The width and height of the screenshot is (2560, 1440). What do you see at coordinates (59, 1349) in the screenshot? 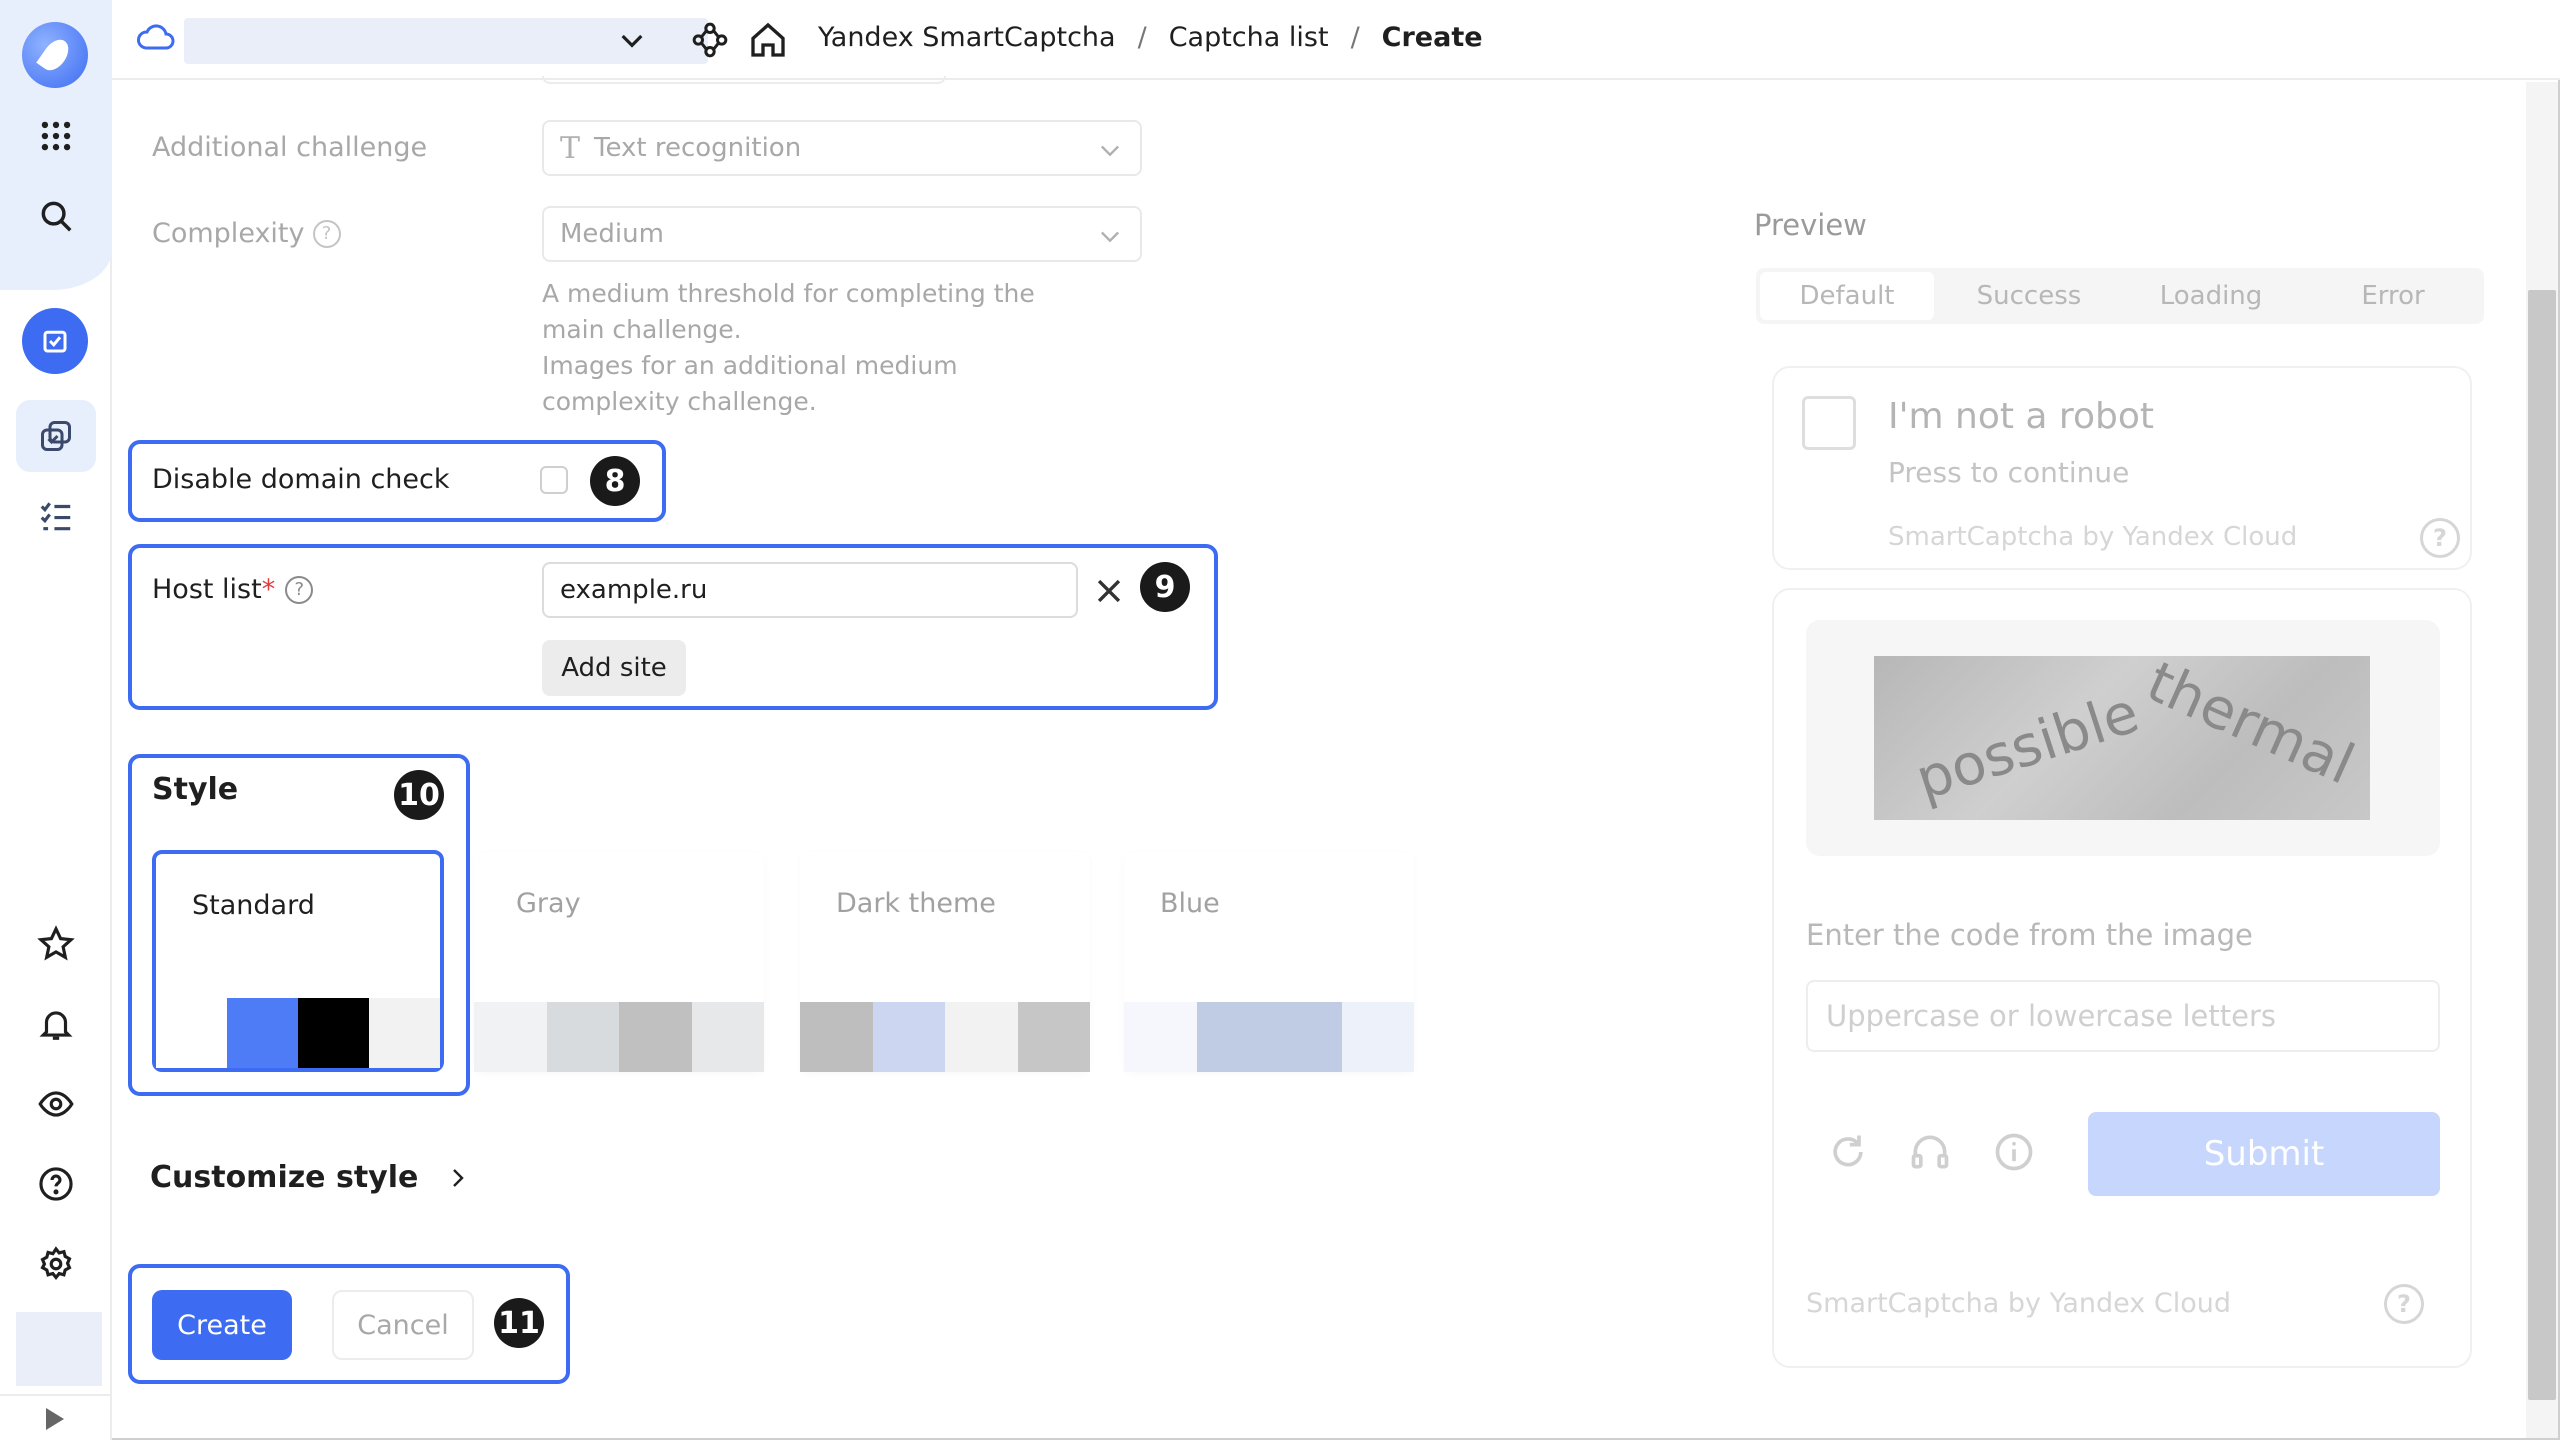
I see `sidebar-slot` at bounding box center [59, 1349].